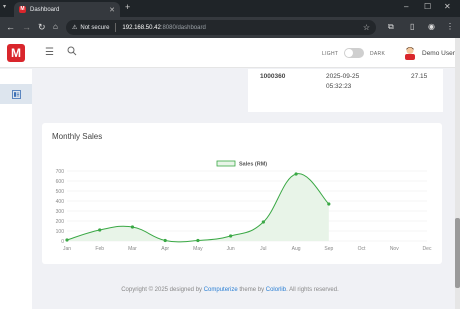 The height and width of the screenshot is (309, 460). What do you see at coordinates (99, 249) in the screenshot?
I see `x-tick-label: Feb` at bounding box center [99, 249].